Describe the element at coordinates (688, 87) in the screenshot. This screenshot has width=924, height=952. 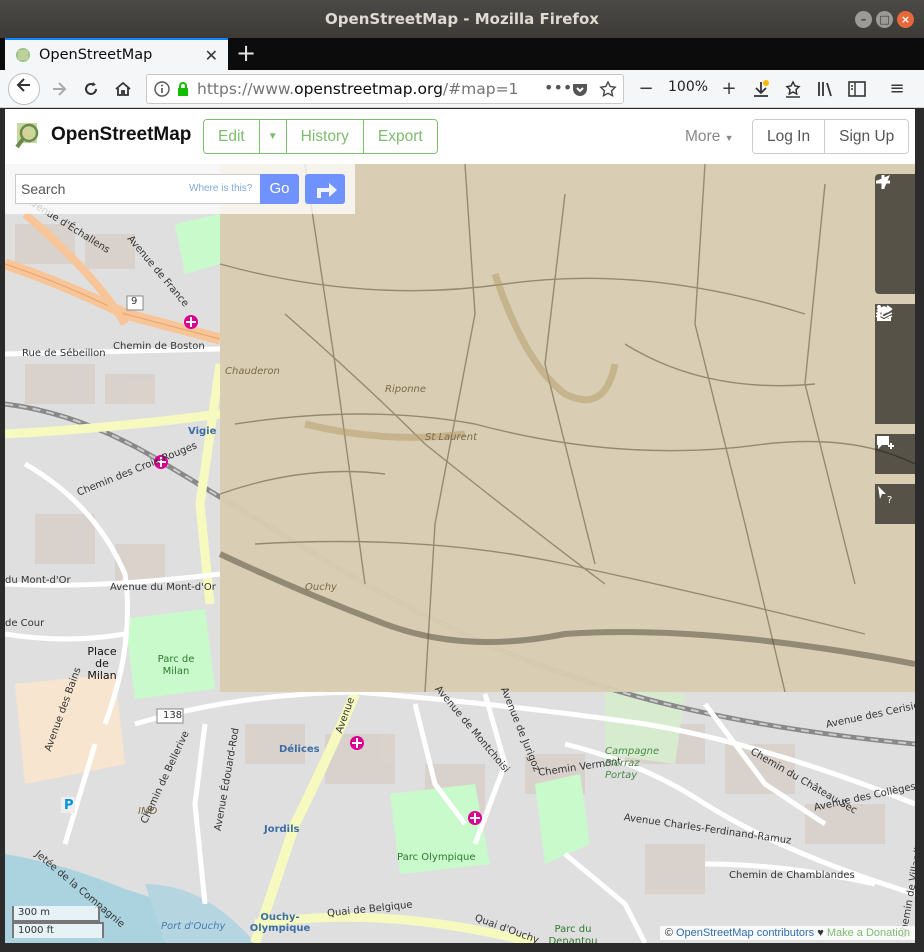
I see `zoom-level: 100%` at that location.